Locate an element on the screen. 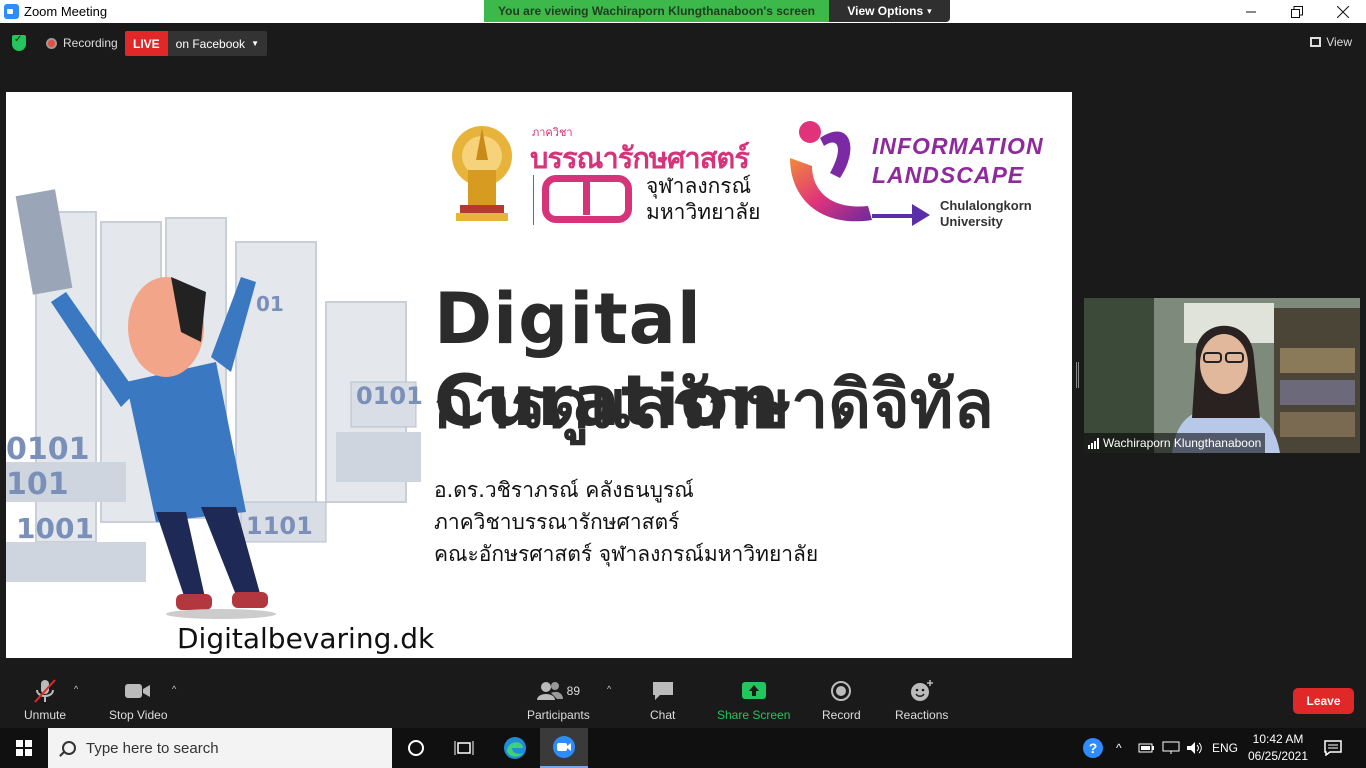 The height and width of the screenshot is (768, 1366). record-button: Record is located at coordinates (841, 700).